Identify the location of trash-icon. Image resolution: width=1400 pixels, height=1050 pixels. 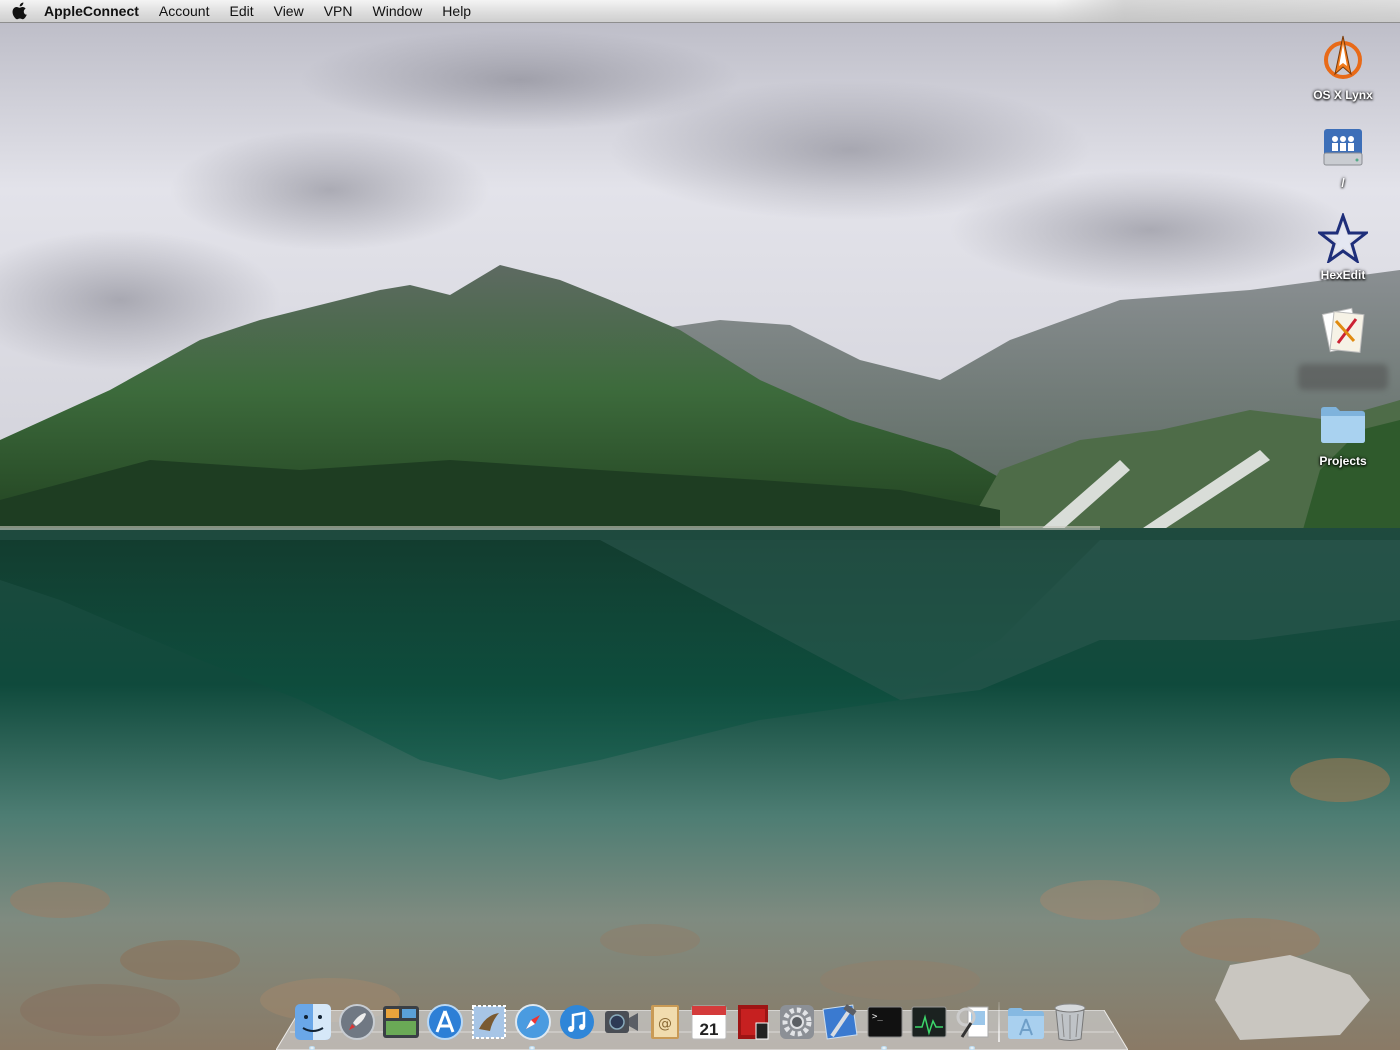
(1069, 1022).